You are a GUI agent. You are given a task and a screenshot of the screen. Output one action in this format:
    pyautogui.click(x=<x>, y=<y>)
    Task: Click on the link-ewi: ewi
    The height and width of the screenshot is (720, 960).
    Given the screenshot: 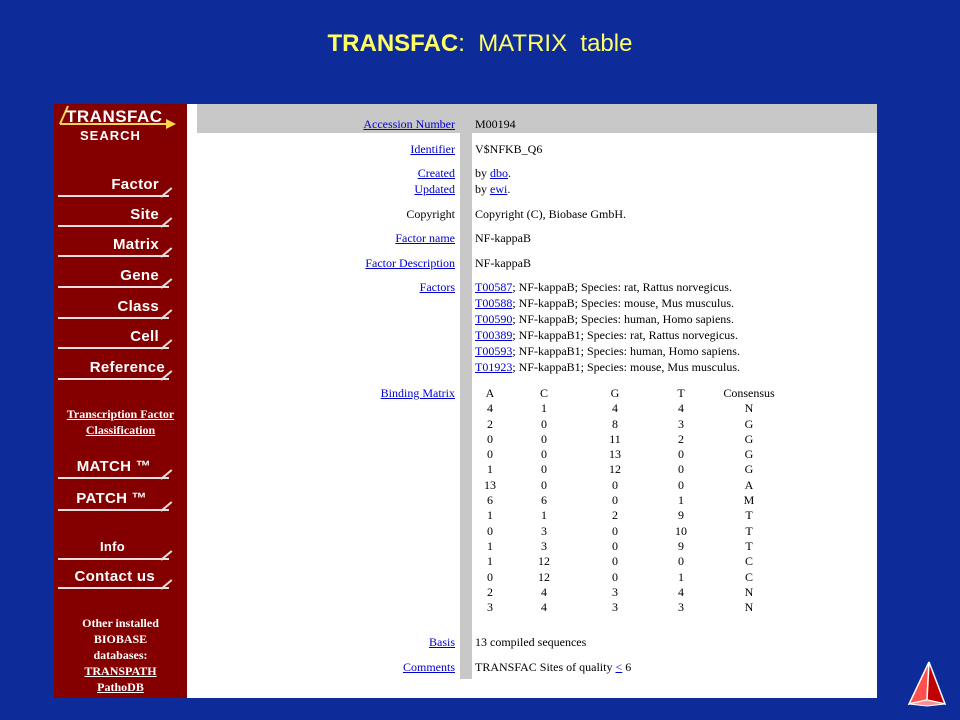 What is the action you would take?
    pyautogui.click(x=498, y=189)
    